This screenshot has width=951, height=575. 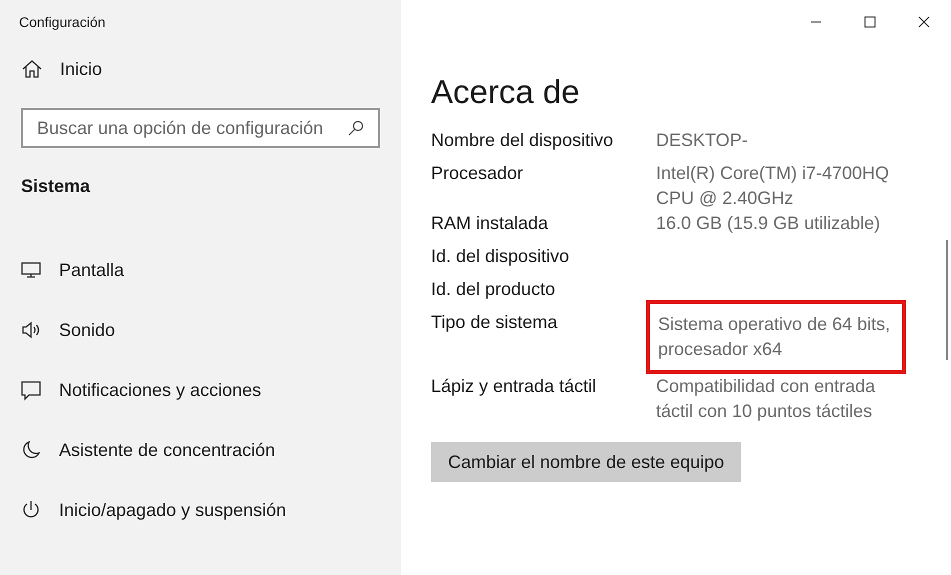 I want to click on spec-label: RAM instalada, so click(x=490, y=223).